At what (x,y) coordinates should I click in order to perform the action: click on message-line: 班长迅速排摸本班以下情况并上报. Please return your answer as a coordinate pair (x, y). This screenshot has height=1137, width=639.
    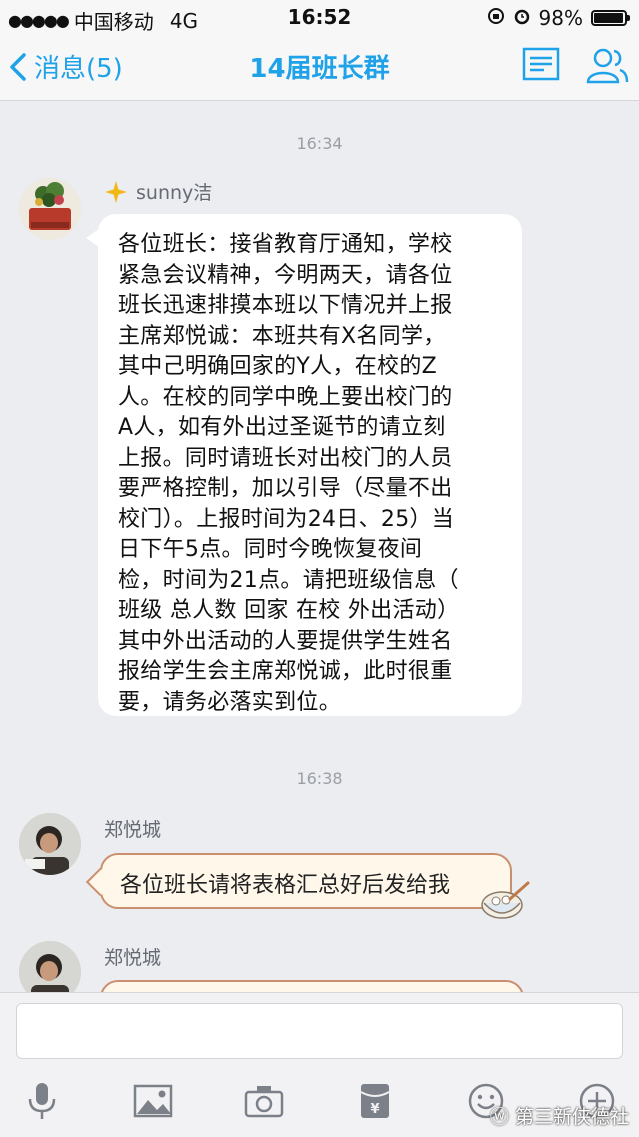
    Looking at the image, I should click on (285, 305).